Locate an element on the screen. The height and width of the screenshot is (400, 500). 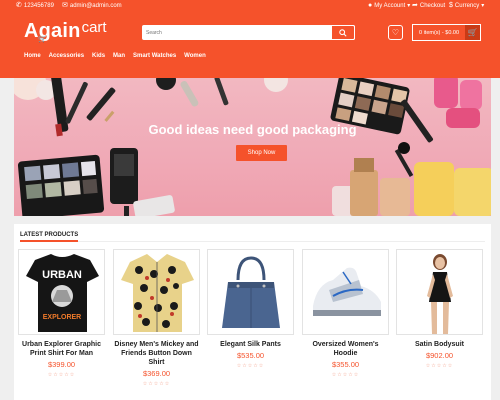
product-image: URBAN EXPLORER is located at coordinates (61, 292).